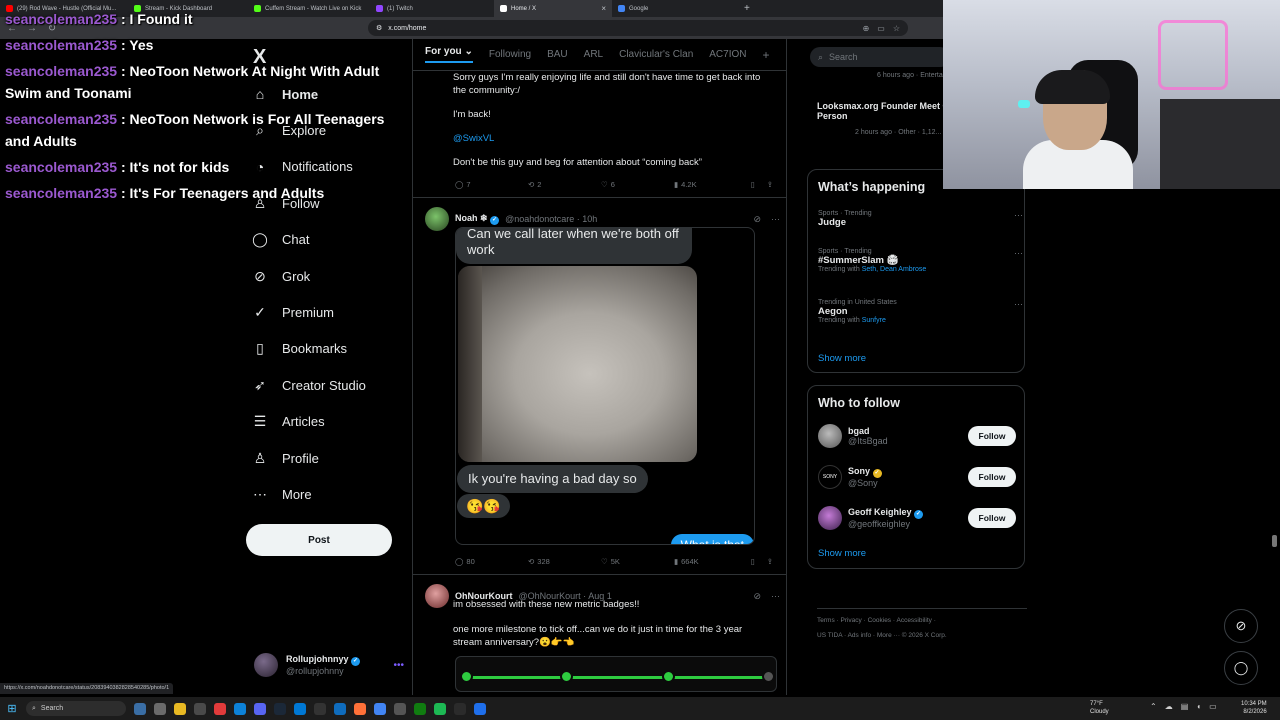  What do you see at coordinates (491, 561) in the screenshot?
I see `reply-button: ◯ 80` at bounding box center [491, 561].